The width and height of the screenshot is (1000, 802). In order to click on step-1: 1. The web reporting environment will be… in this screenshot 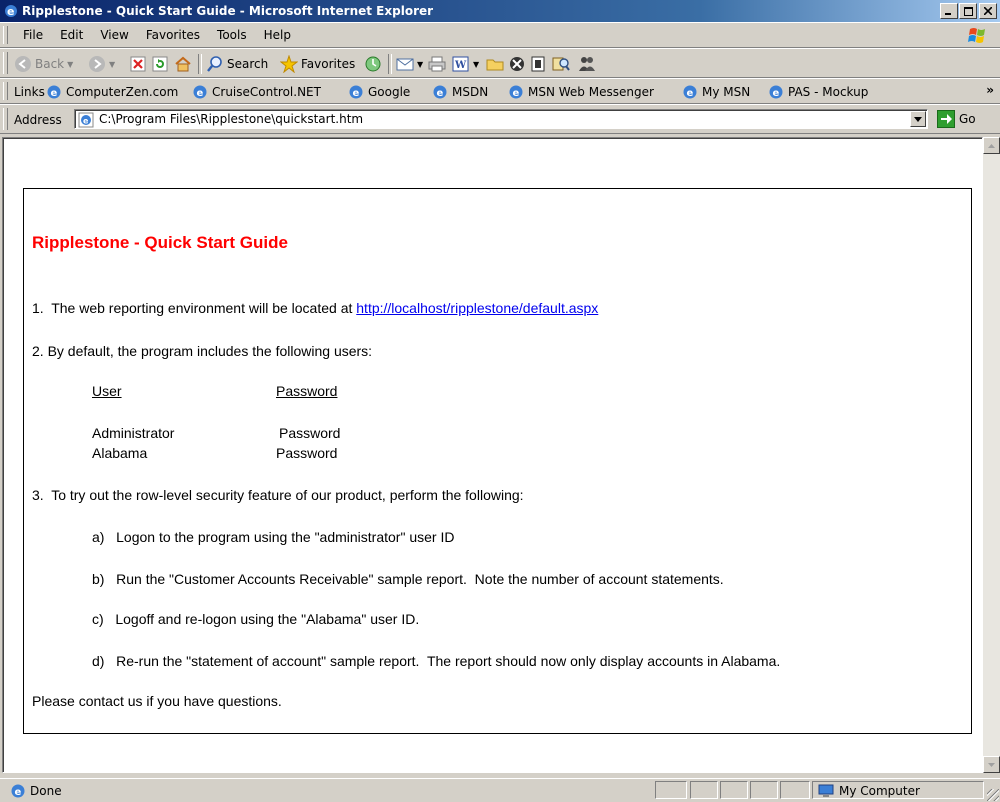, I will do `click(315, 308)`.